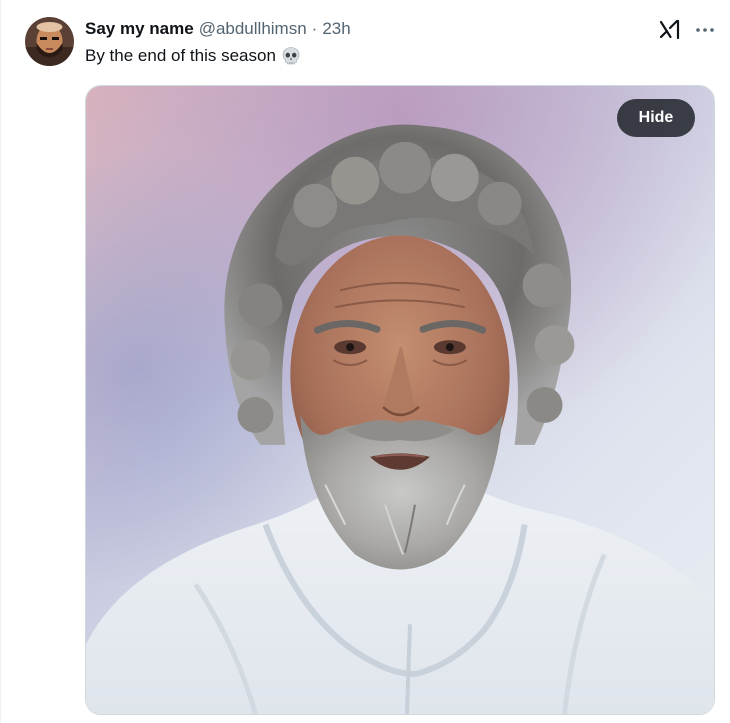  Describe the element at coordinates (139, 29) in the screenshot. I see `display-name: Say my name` at that location.